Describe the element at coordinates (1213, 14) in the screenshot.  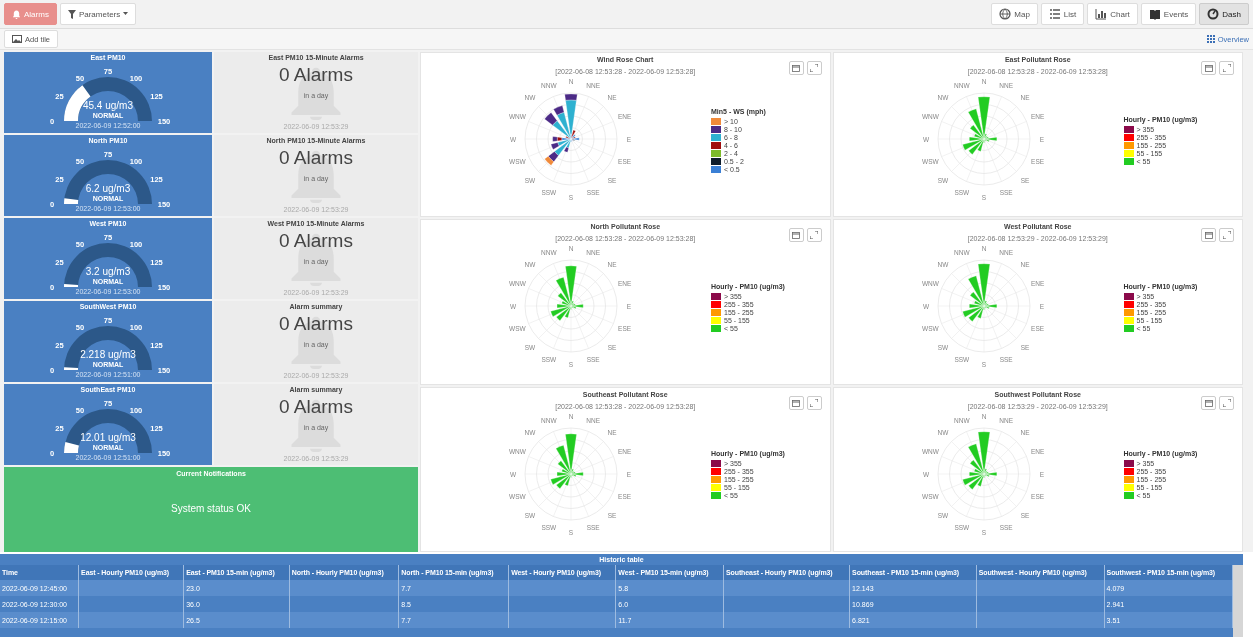
I see `gauge-icon` at that location.